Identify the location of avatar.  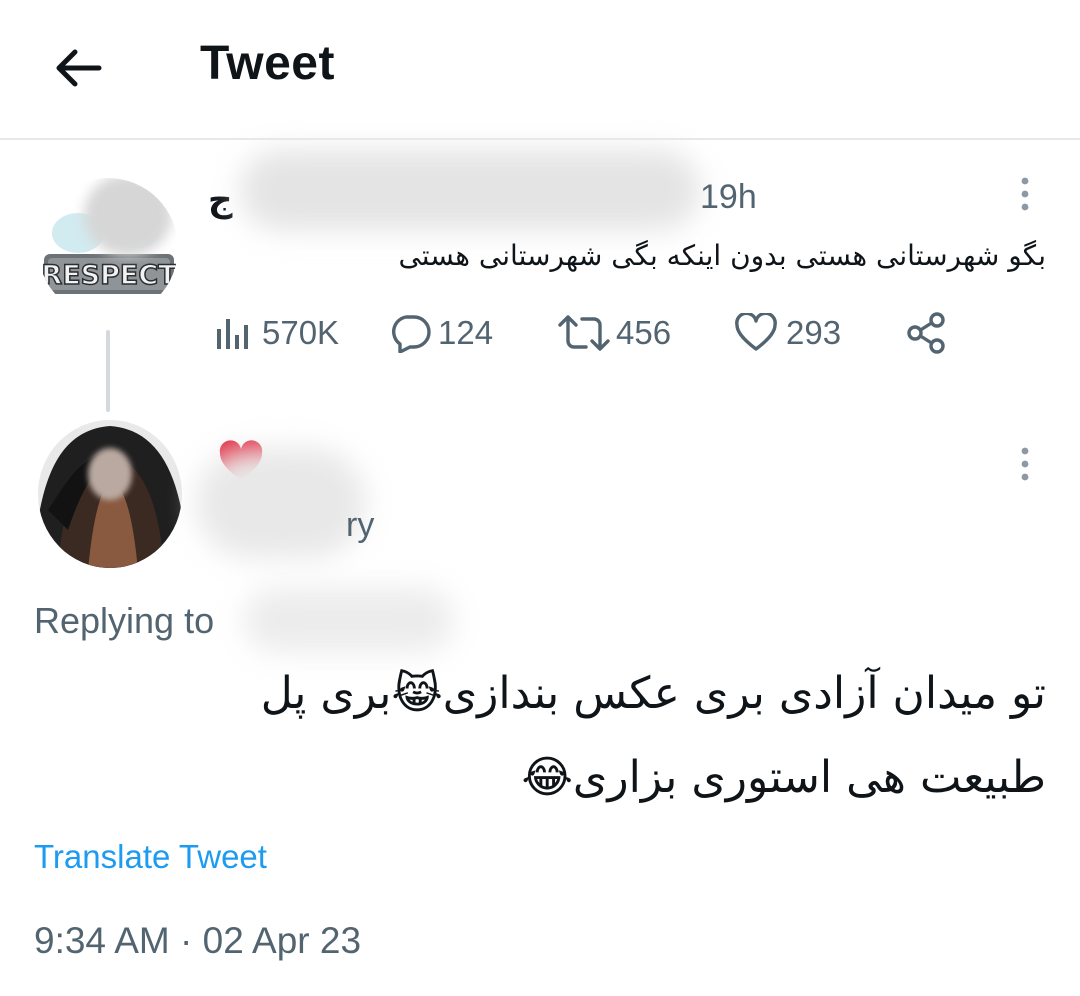
(110, 494).